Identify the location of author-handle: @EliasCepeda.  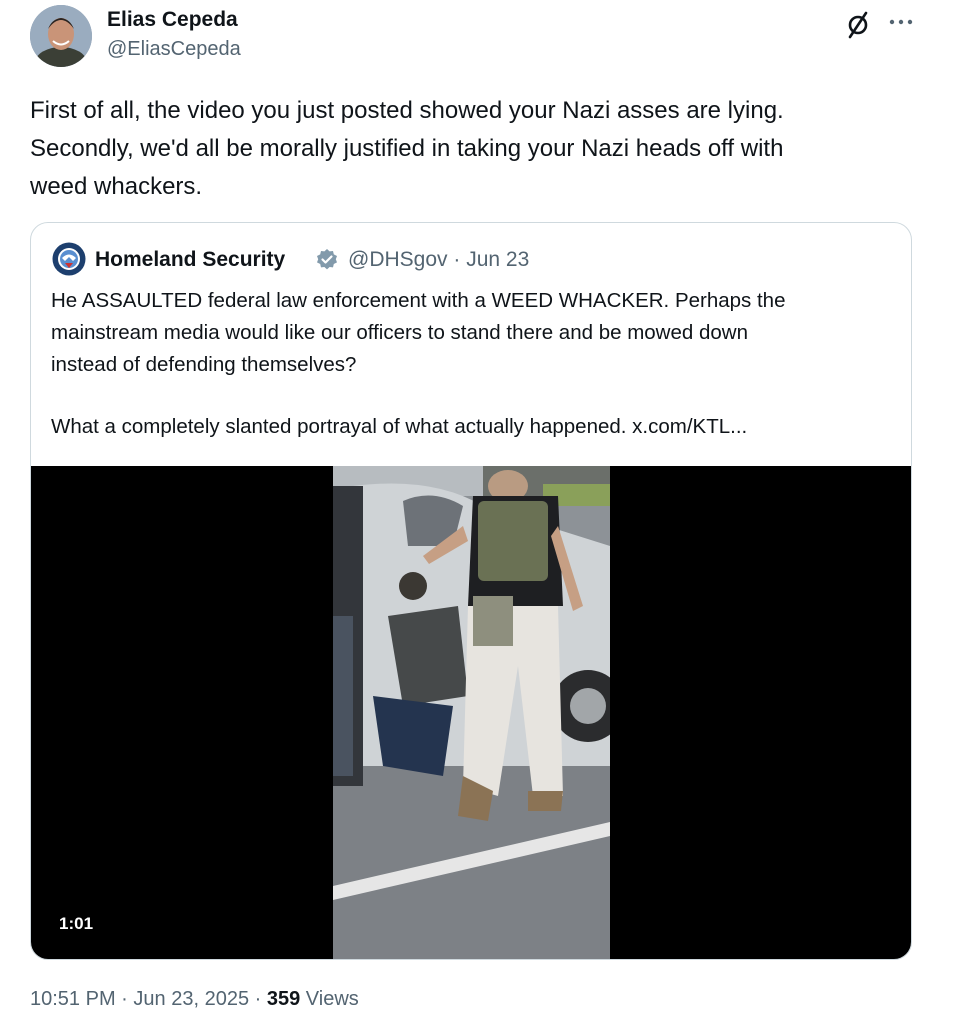
(174, 49).